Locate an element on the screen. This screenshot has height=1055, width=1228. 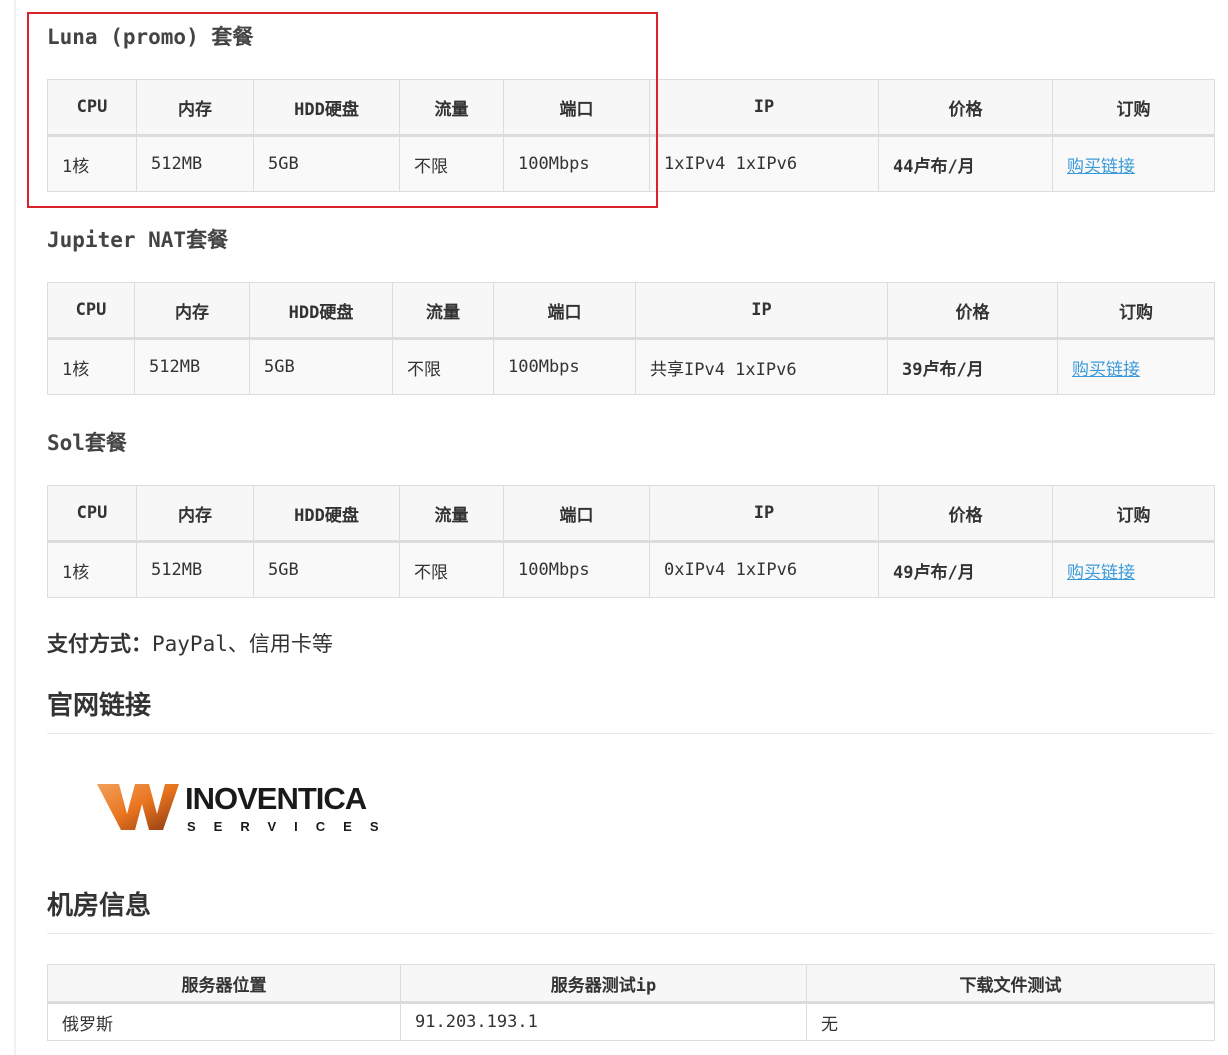
official-site-heading: 官网链接 is located at coordinates (99, 706).